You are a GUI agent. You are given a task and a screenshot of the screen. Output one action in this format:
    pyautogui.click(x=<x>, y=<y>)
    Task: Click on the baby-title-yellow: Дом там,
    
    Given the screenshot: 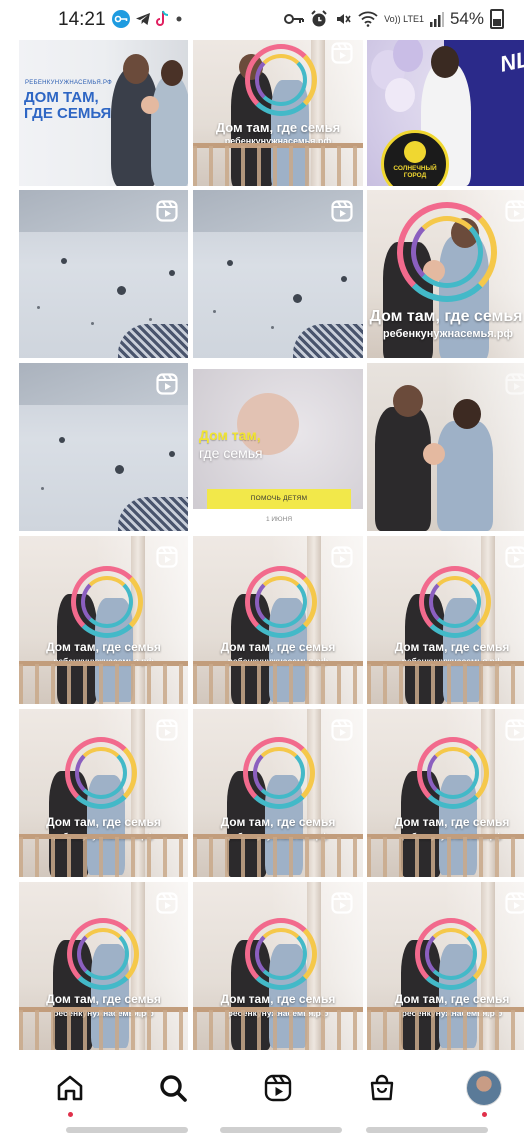 What is the action you would take?
    pyautogui.click(x=230, y=435)
    